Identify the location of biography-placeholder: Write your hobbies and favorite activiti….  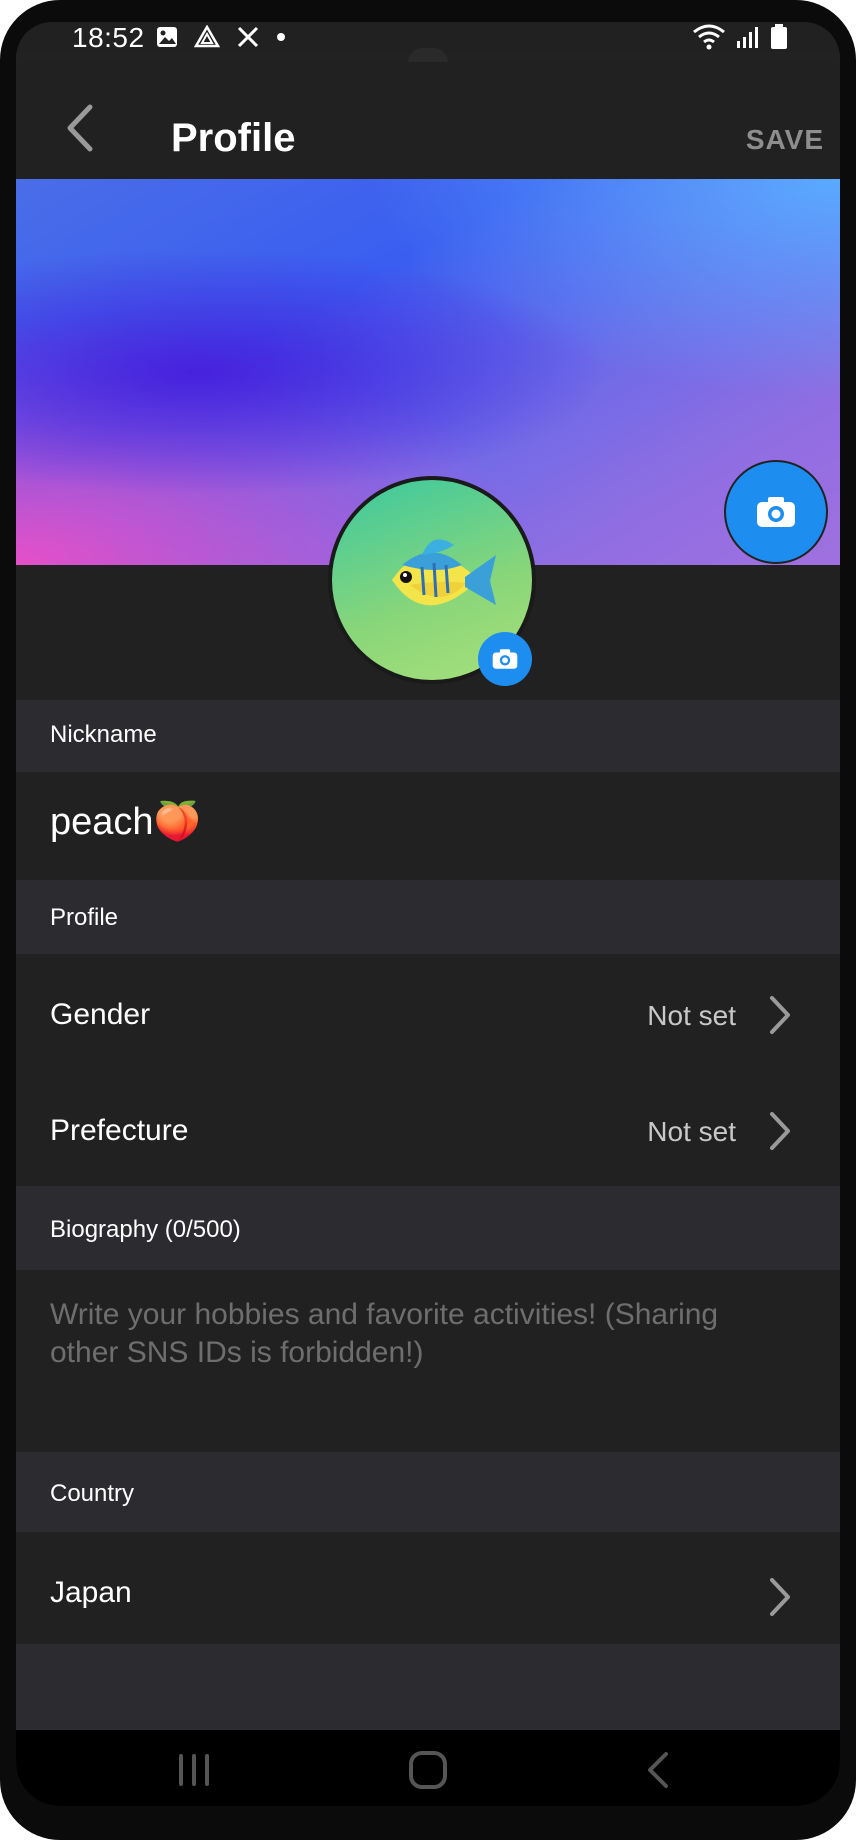
(384, 1333).